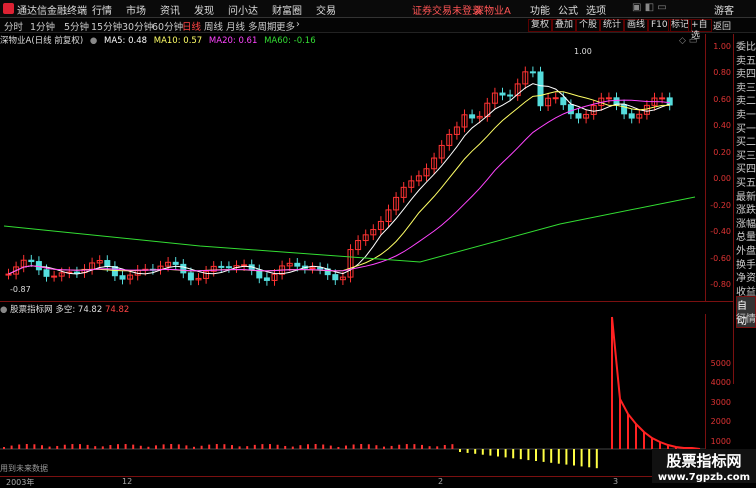 This screenshot has height=488, width=756. Describe the element at coordinates (492, 9) in the screenshot. I see `current-stock: 深物业A` at that location.